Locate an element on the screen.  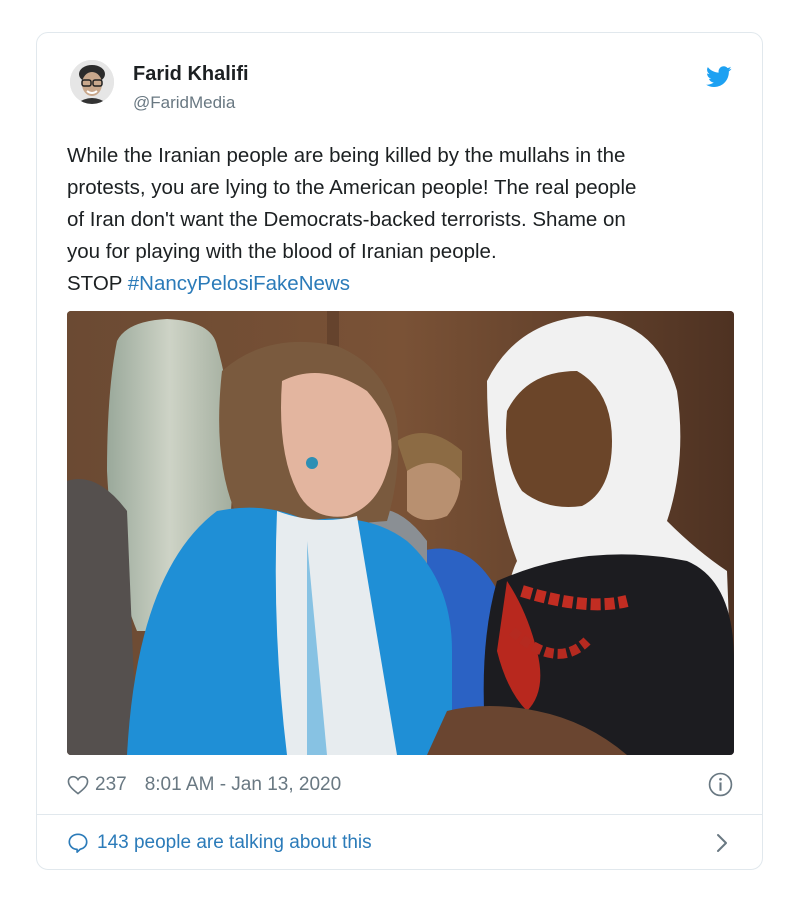
like-count: 237 is located at coordinates (111, 785).